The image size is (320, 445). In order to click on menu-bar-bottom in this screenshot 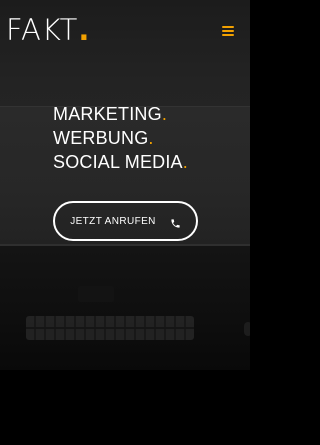, I will do `click(228, 35)`.